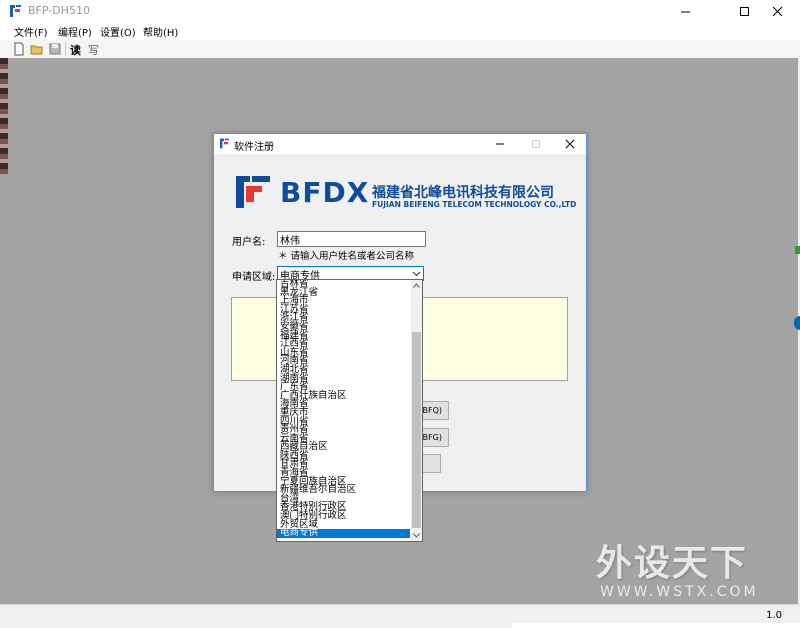 The width and height of the screenshot is (800, 628). I want to click on region-label: 申请区域:, so click(254, 277).